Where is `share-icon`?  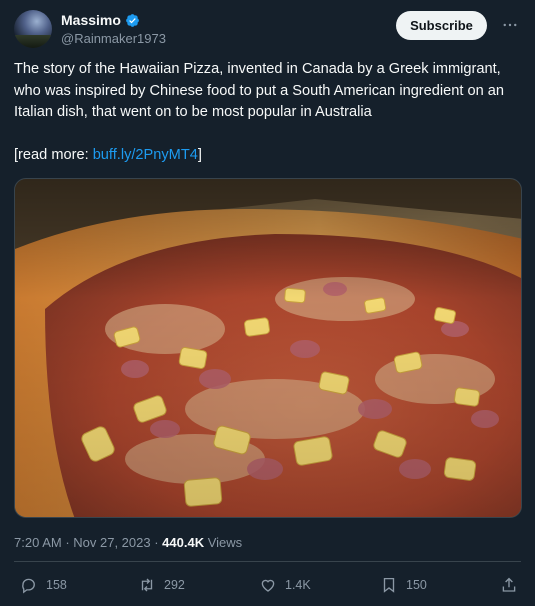 share-icon is located at coordinates (509, 584).